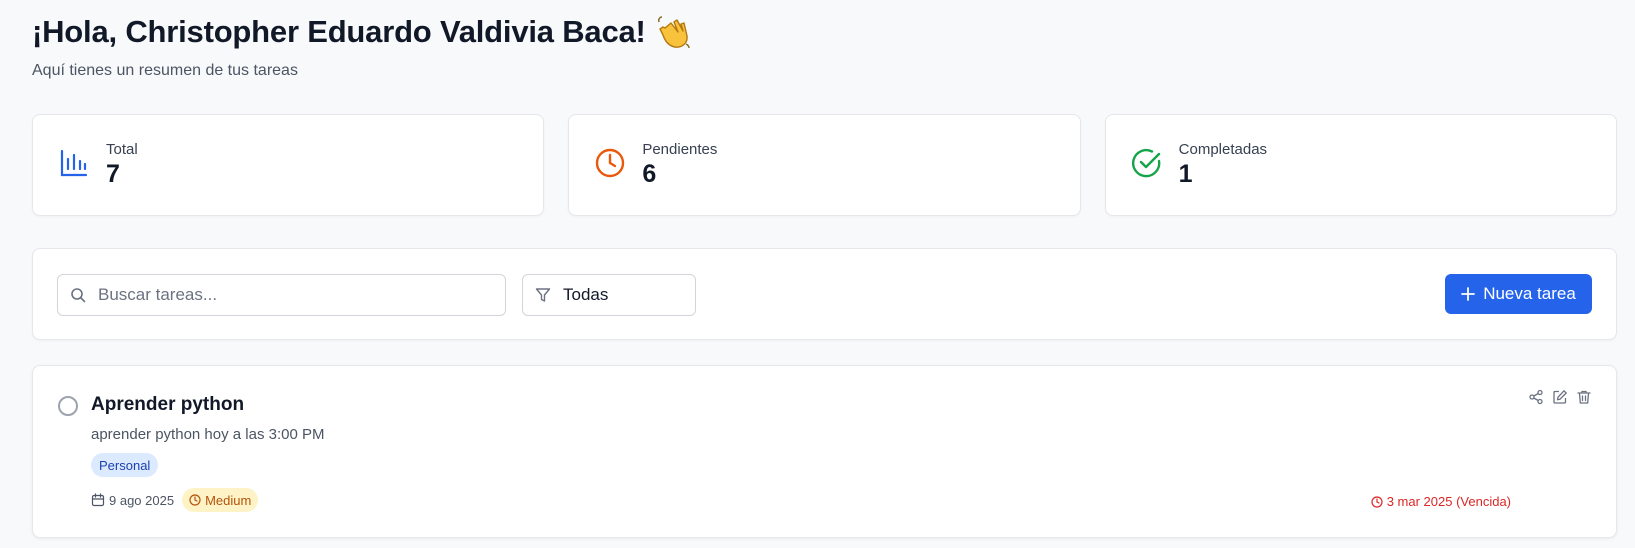  What do you see at coordinates (228, 500) in the screenshot?
I see `priority-text: Medium` at bounding box center [228, 500].